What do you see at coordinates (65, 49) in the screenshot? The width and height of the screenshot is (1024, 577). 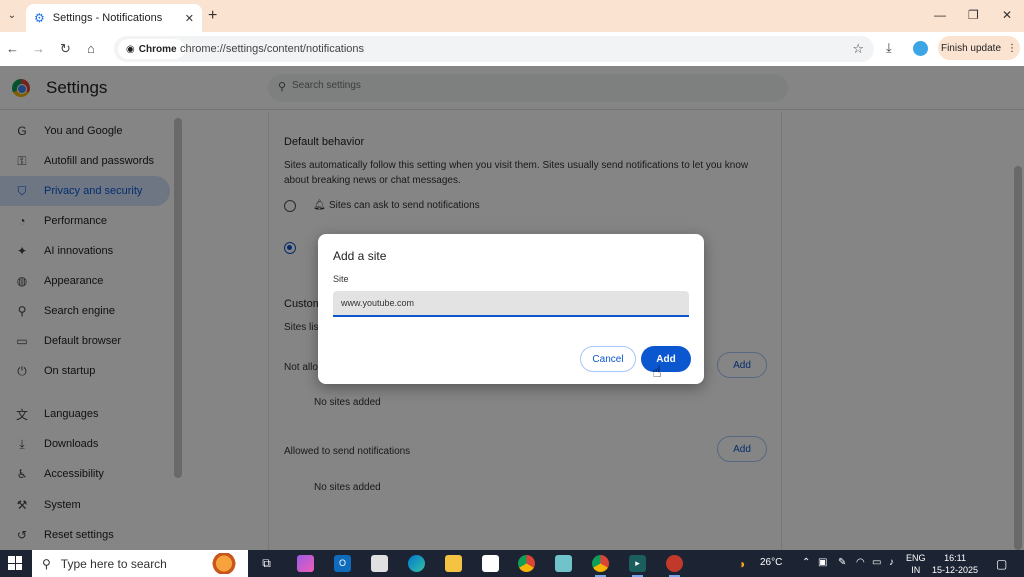 I see `reload-icon: ↻` at bounding box center [65, 49].